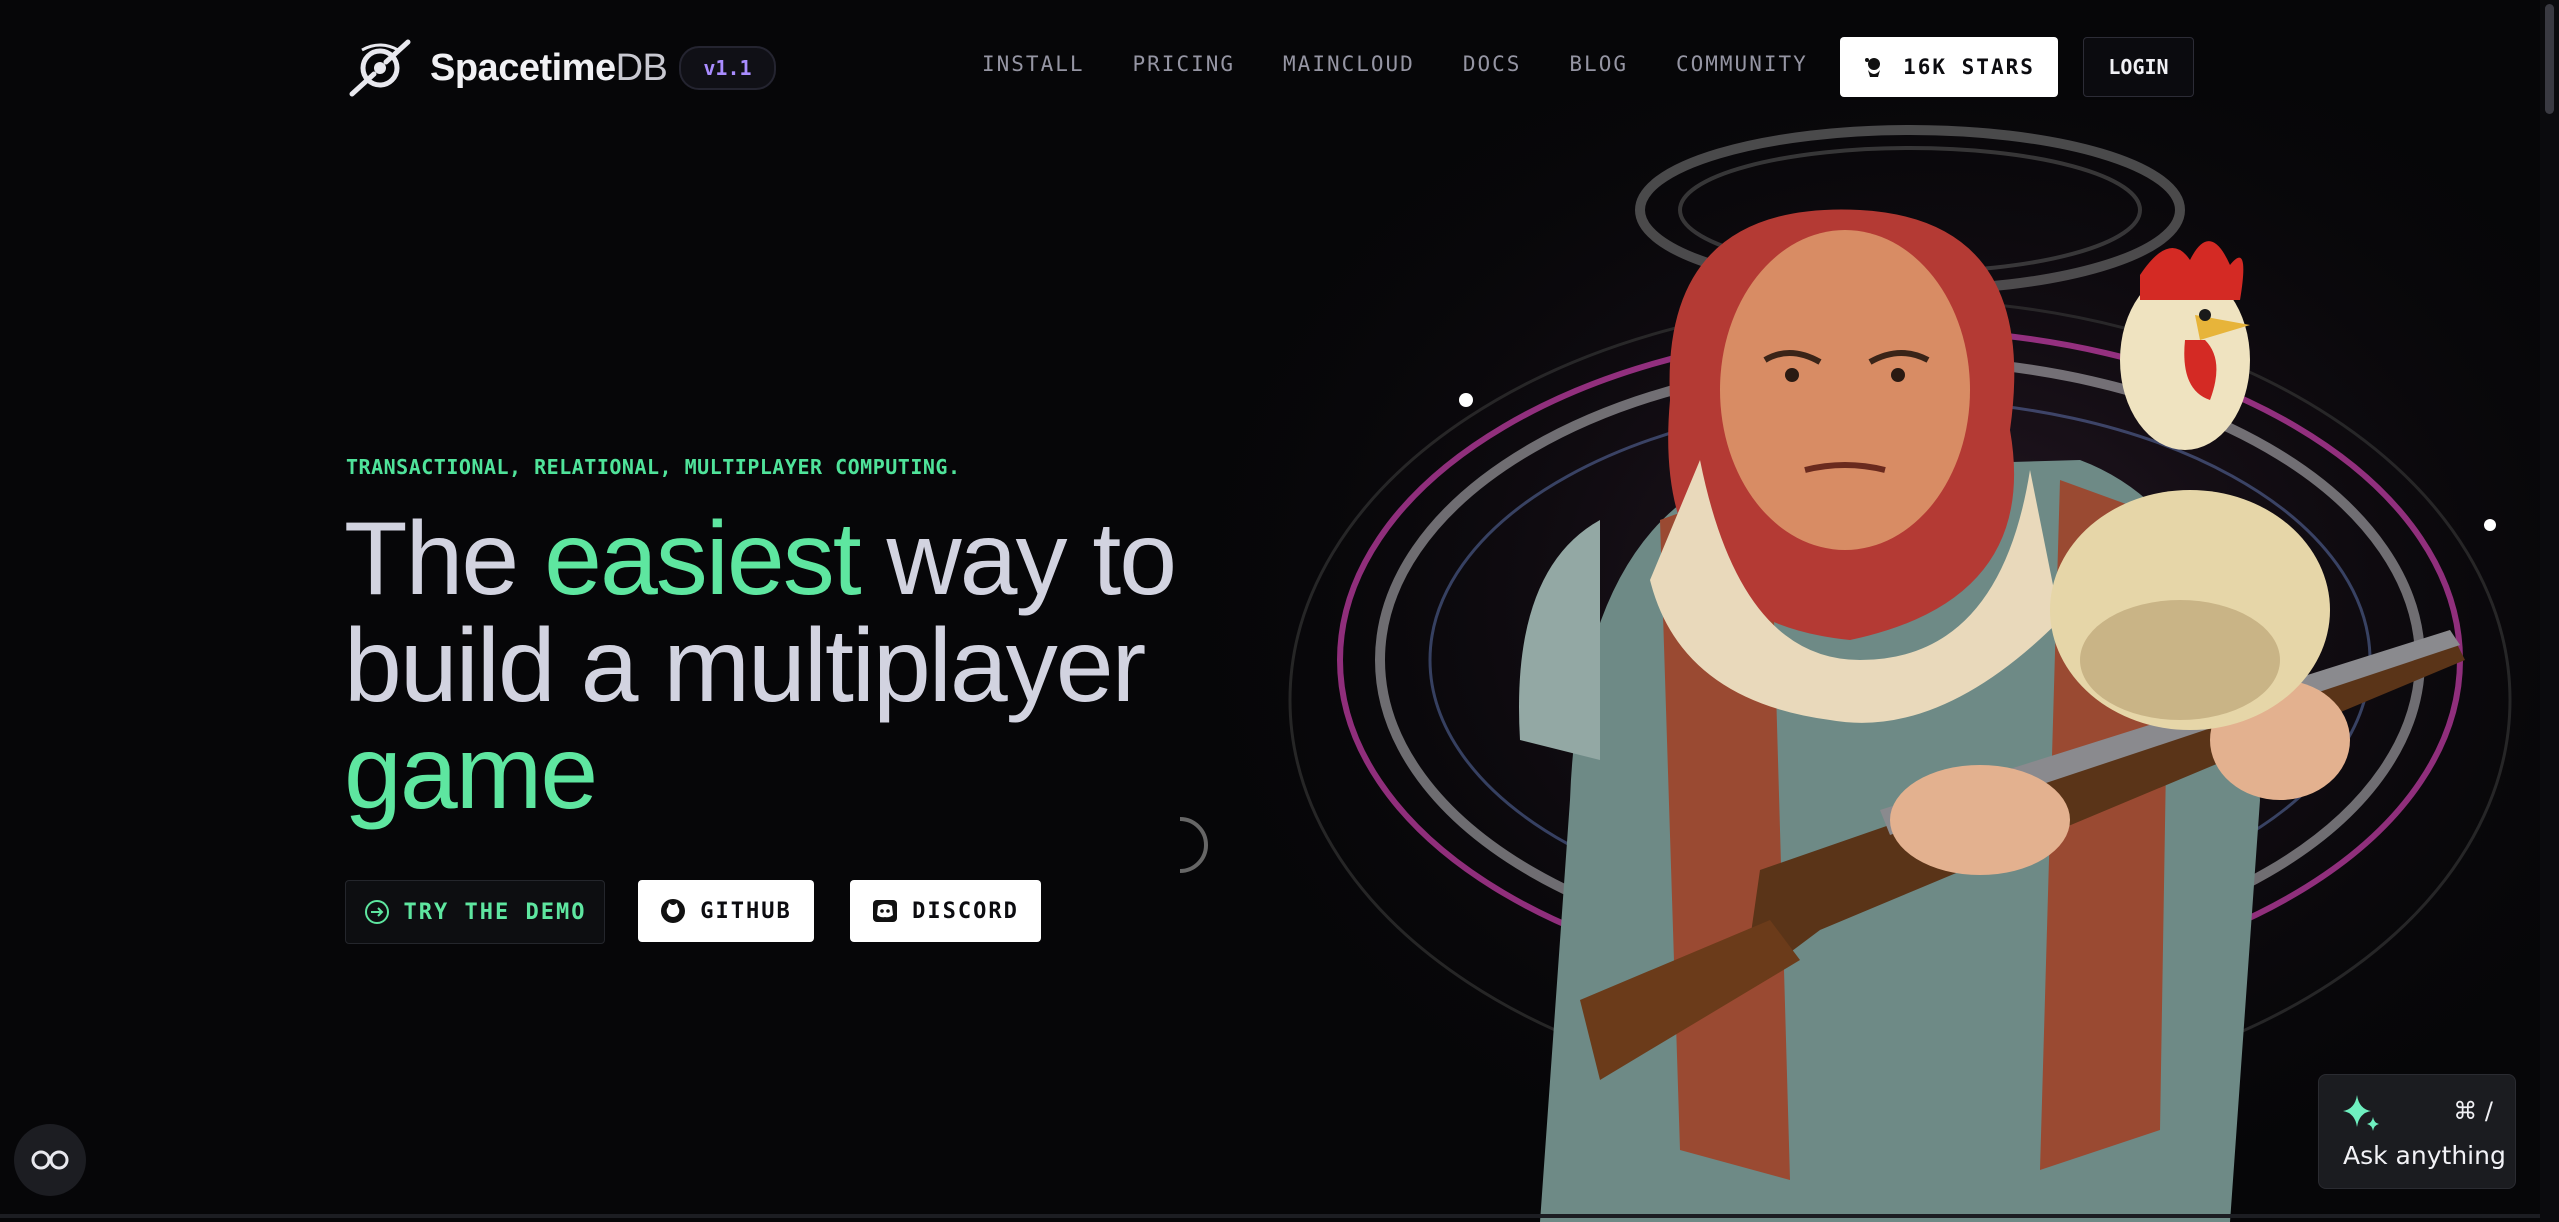 Image resolution: width=2559 pixels, height=1222 pixels. Describe the element at coordinates (965, 911) in the screenshot. I see `discord-label: DISCORD` at that location.